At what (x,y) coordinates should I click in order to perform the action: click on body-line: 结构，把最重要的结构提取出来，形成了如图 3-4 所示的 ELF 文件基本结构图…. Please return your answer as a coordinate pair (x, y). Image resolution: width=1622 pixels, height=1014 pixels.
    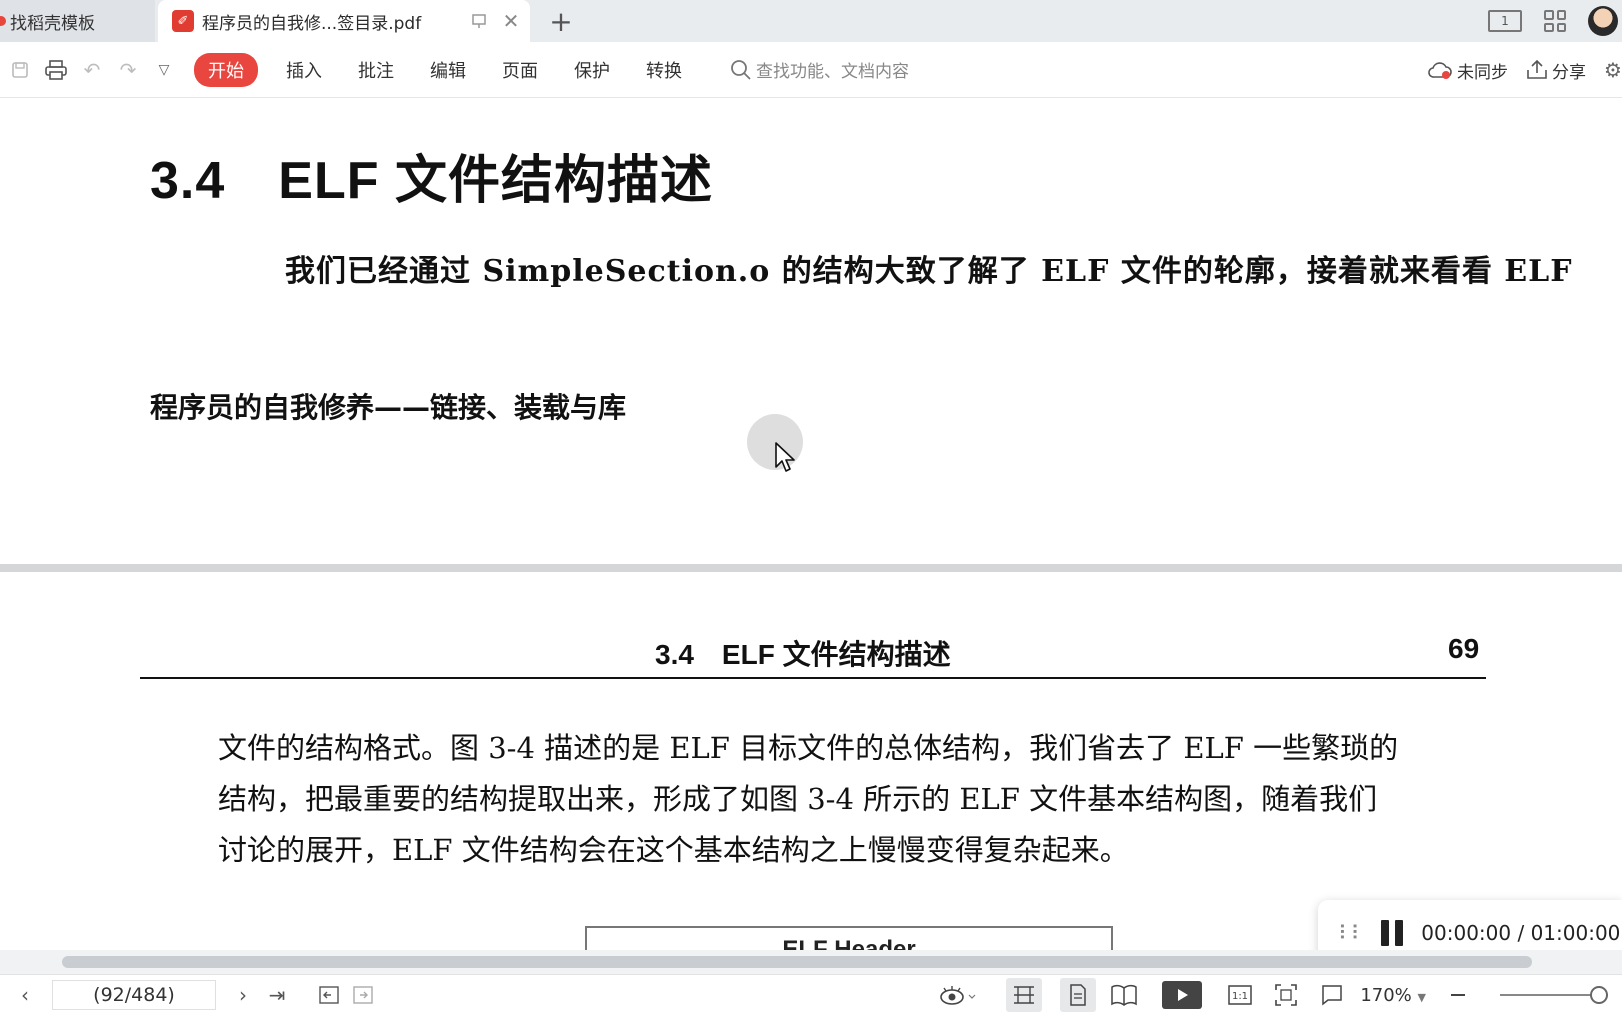
    Looking at the image, I should click on (798, 799).